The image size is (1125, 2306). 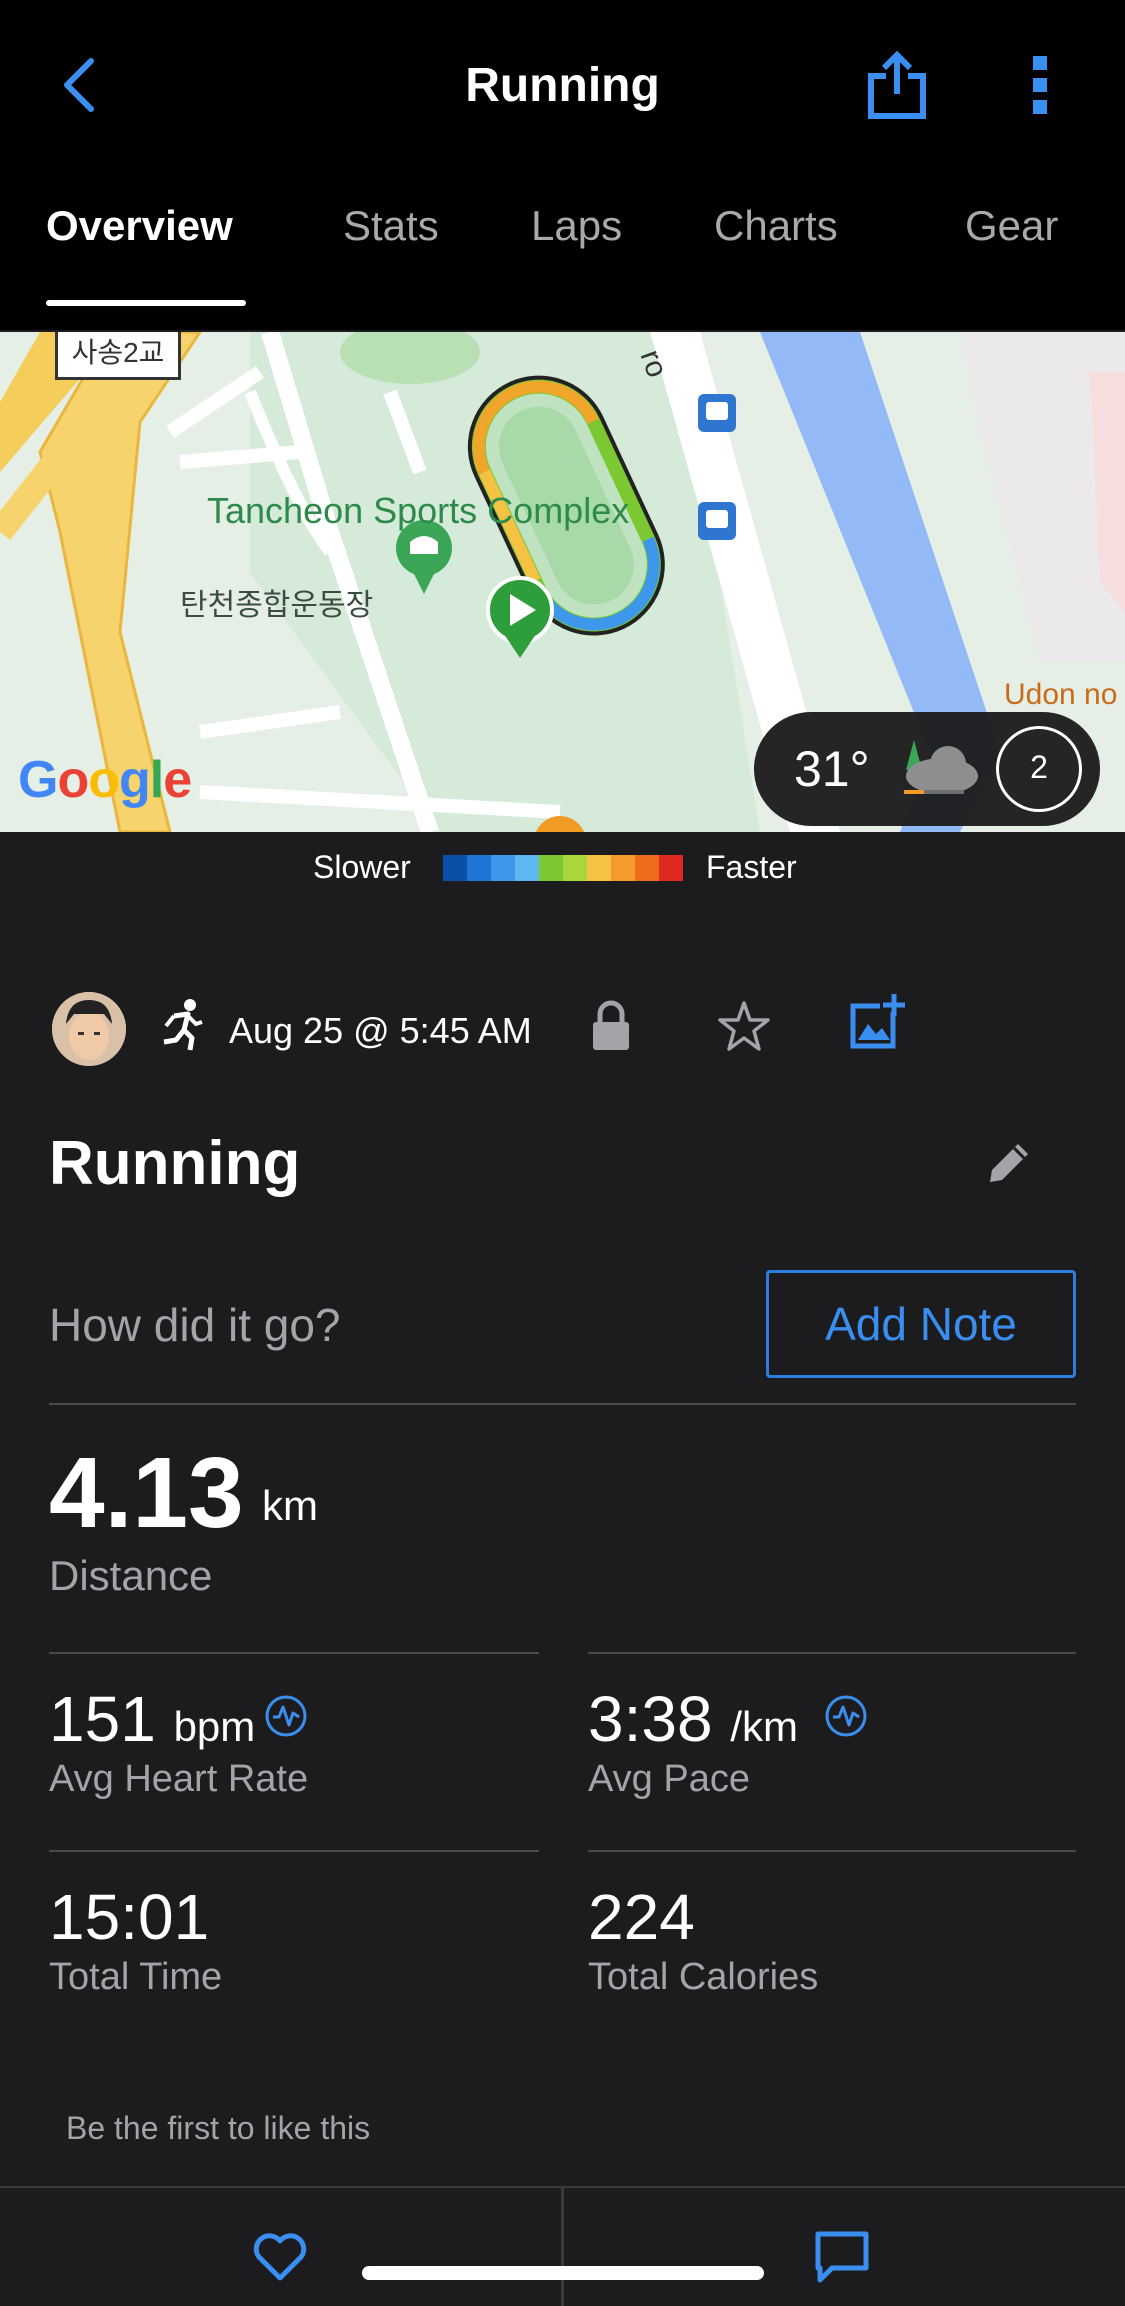 I want to click on cloudy-icon, so click(x=941, y=767).